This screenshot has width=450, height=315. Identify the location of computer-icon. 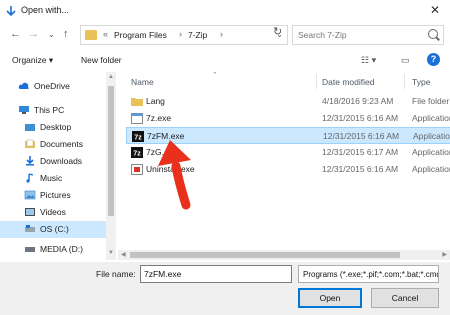
(24, 110).